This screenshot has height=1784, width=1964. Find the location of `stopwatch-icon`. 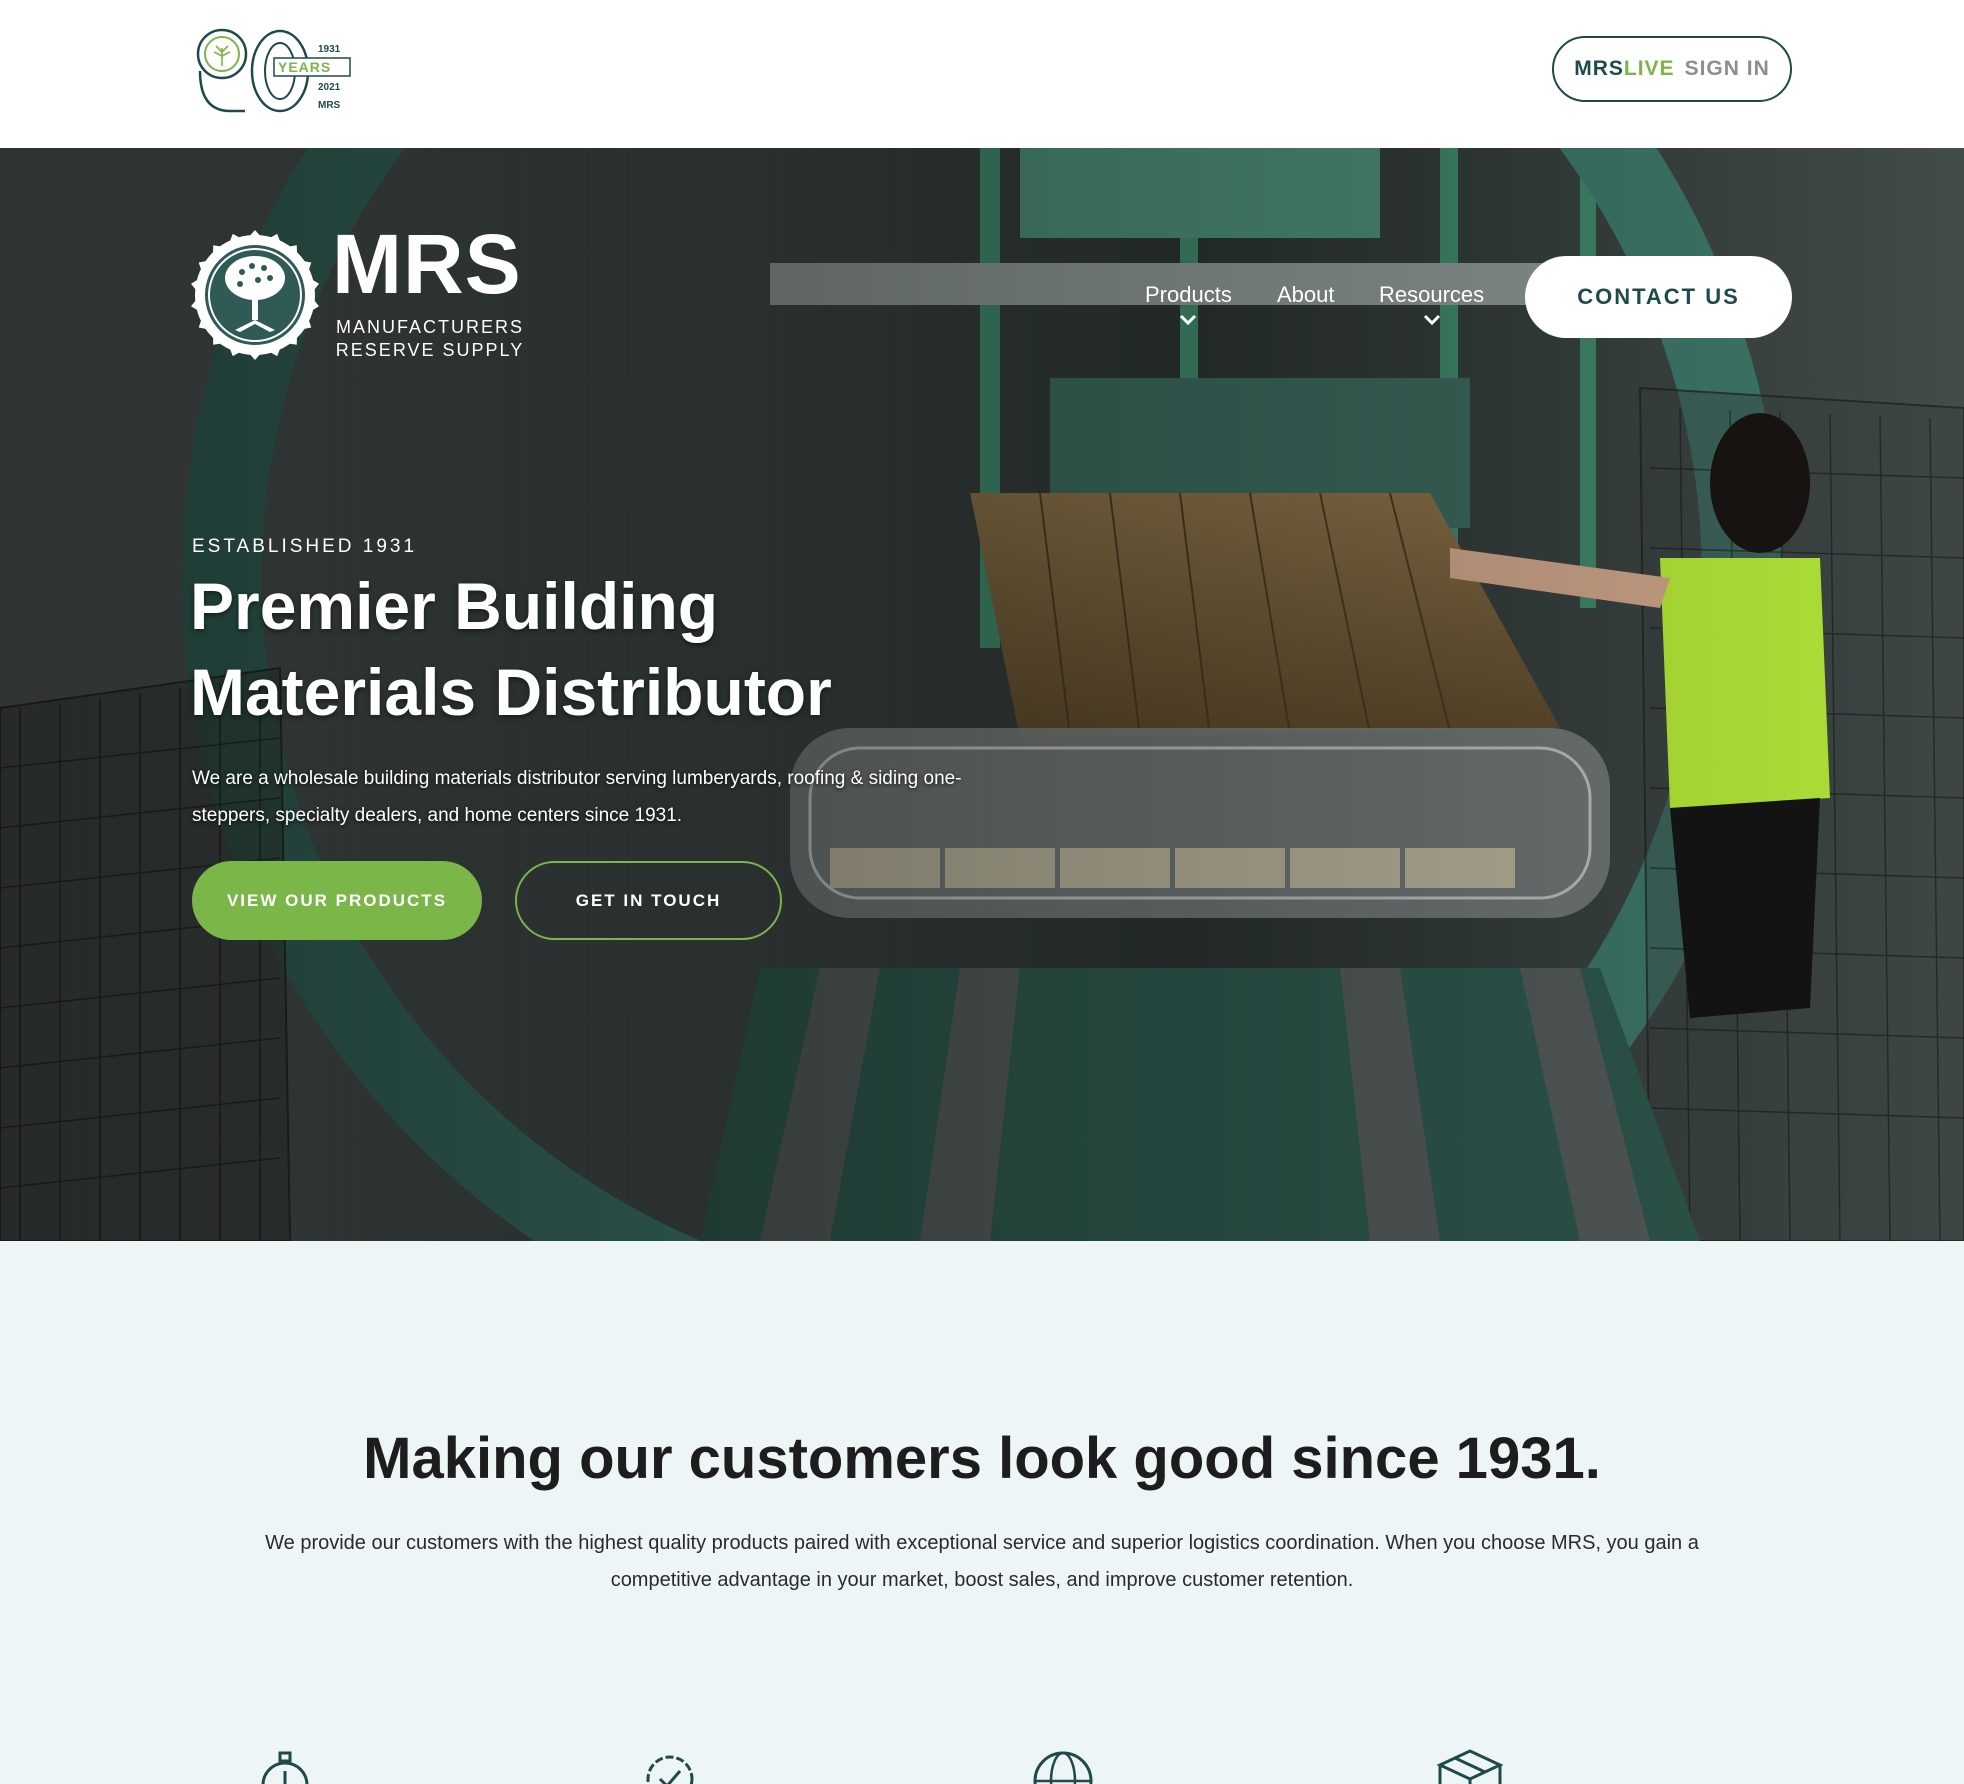

stopwatch-icon is located at coordinates (285, 1767).